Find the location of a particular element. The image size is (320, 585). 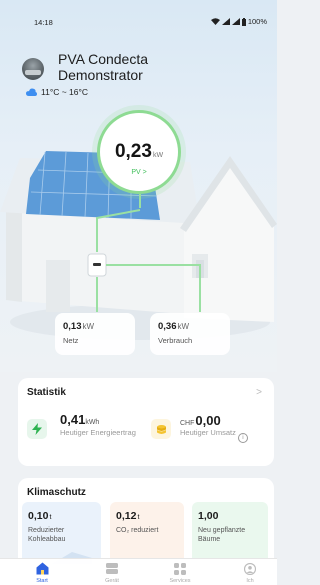

signal-icon is located at coordinates (225, 21).